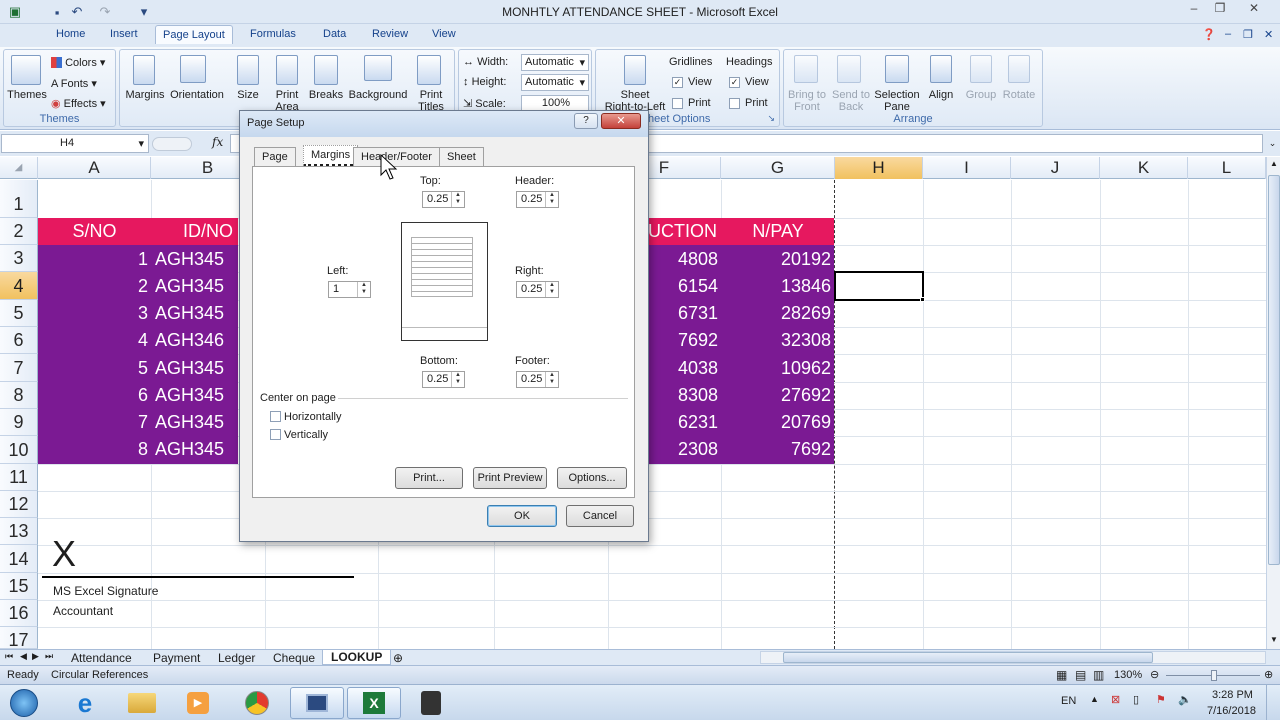  I want to click on cell-sno: 7, so click(93, 422).